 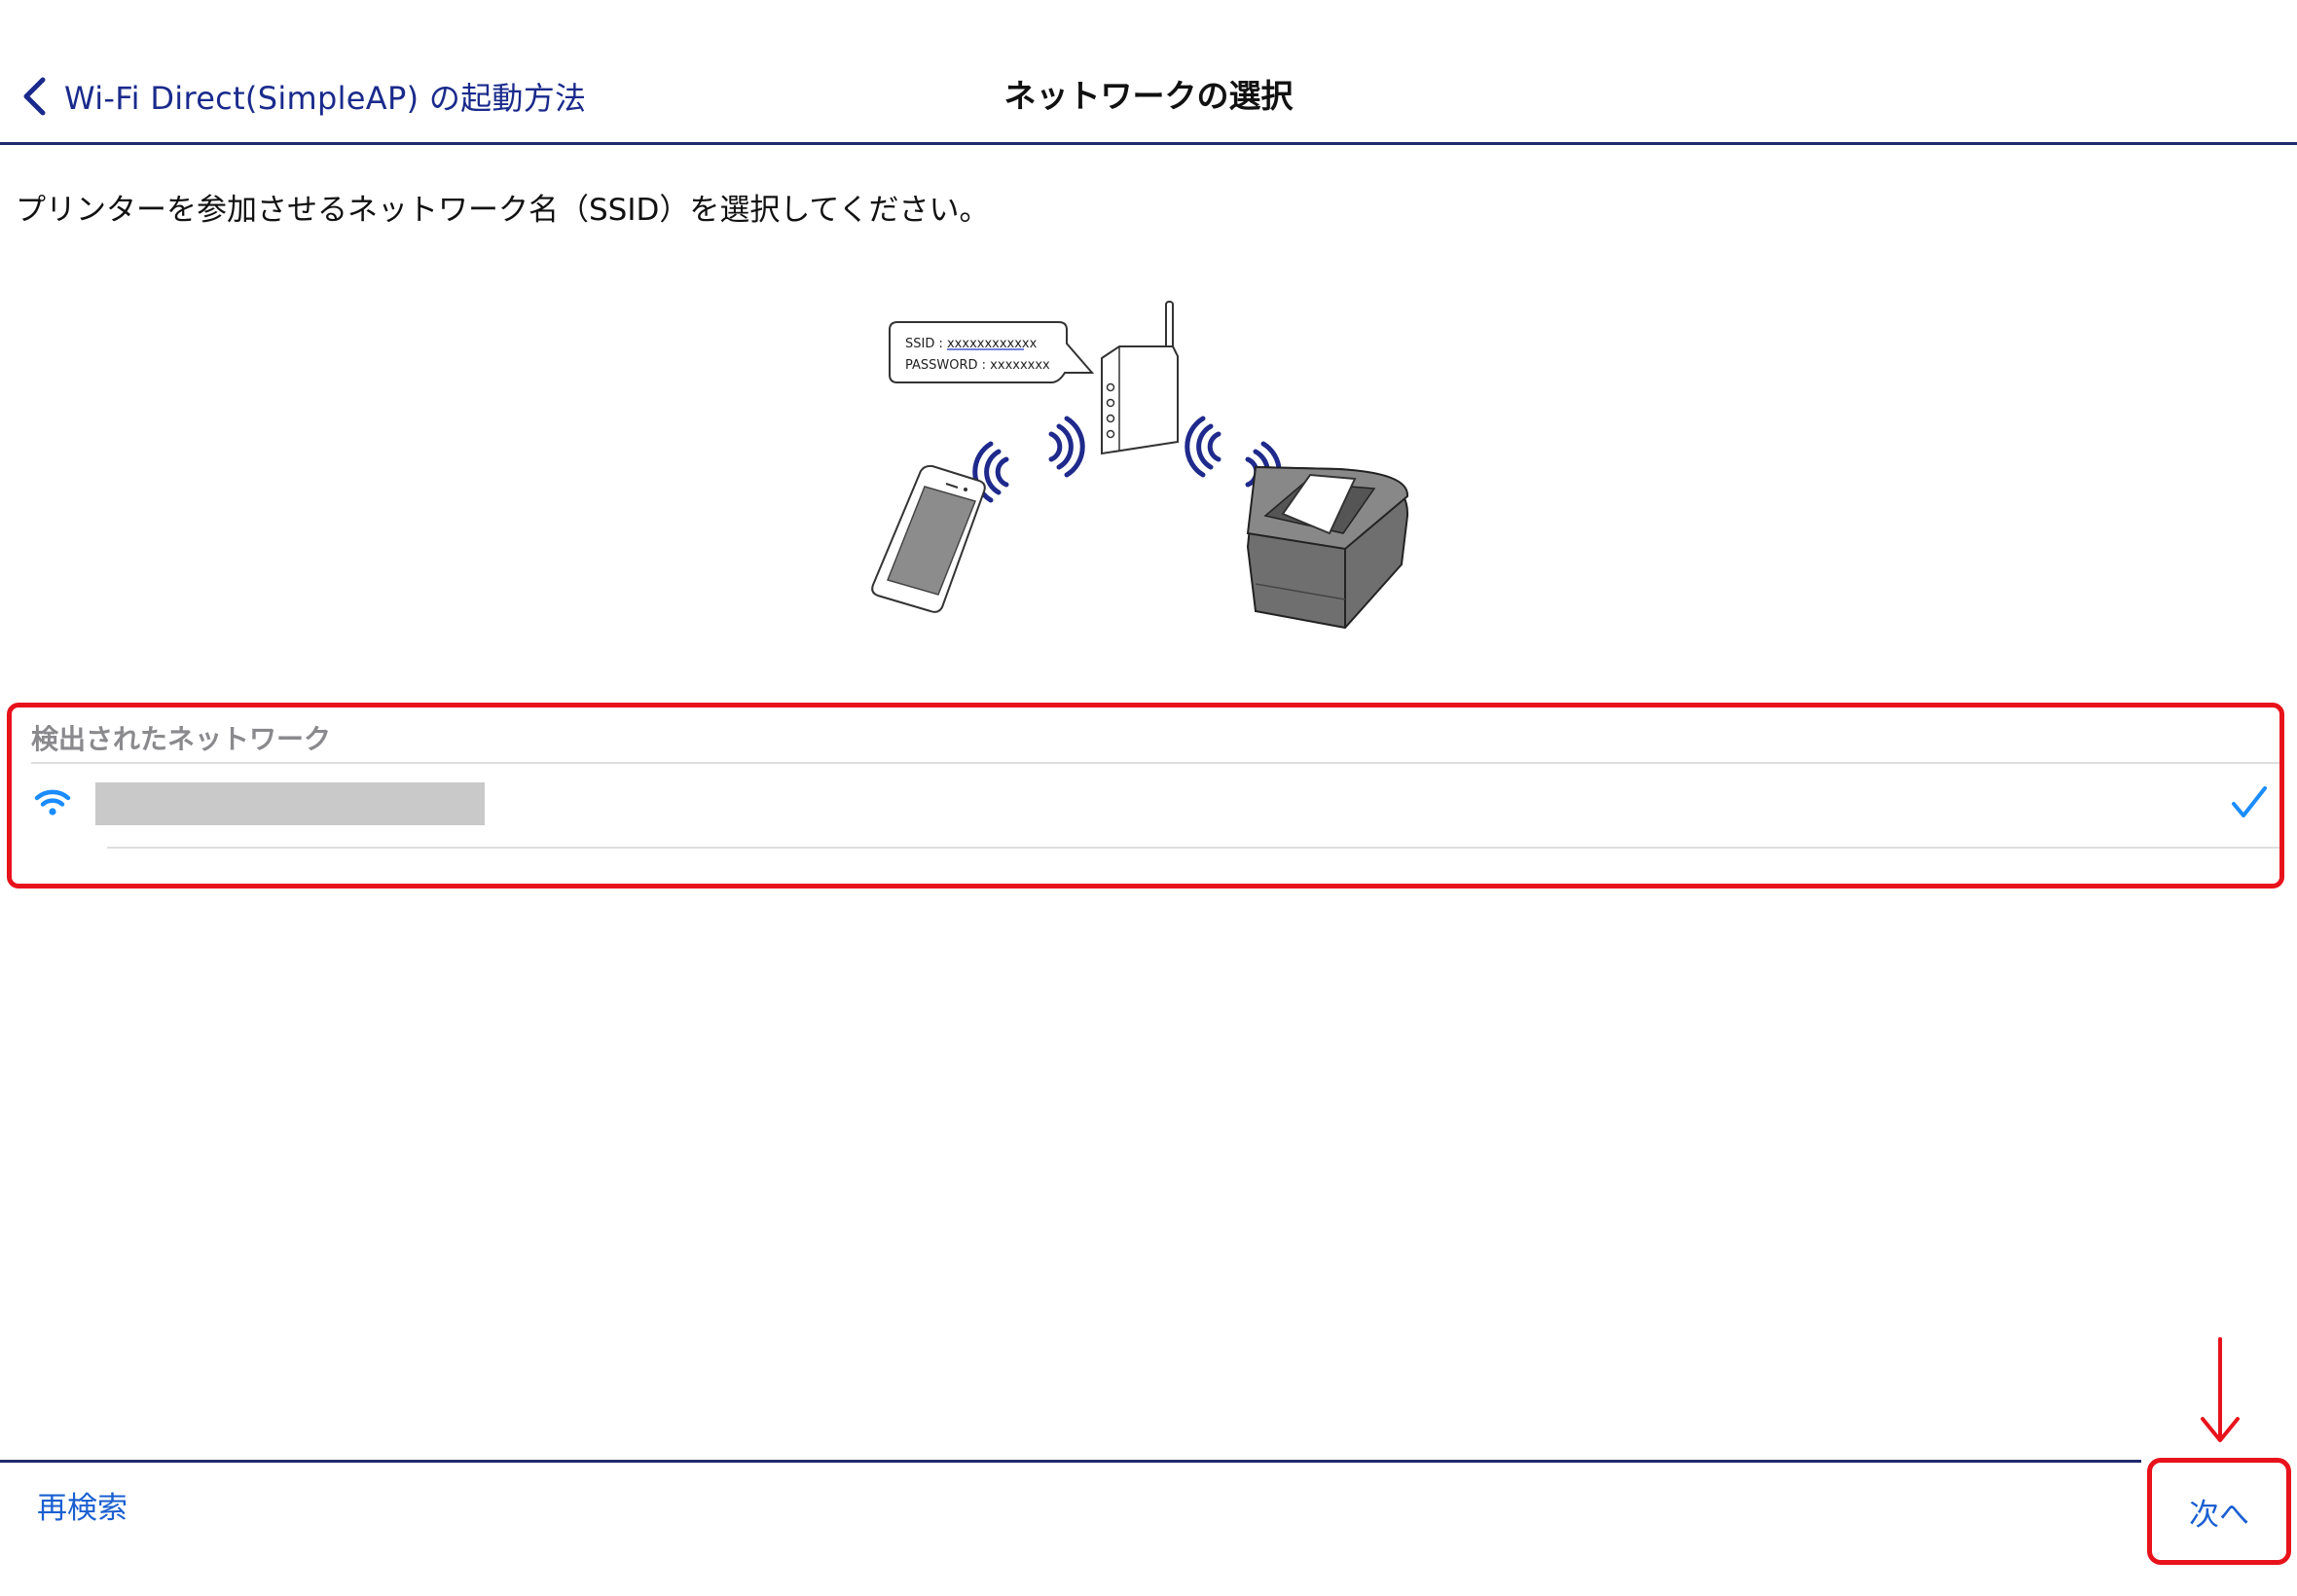 I want to click on section-header: 検出されたネットワーク, so click(x=181, y=739).